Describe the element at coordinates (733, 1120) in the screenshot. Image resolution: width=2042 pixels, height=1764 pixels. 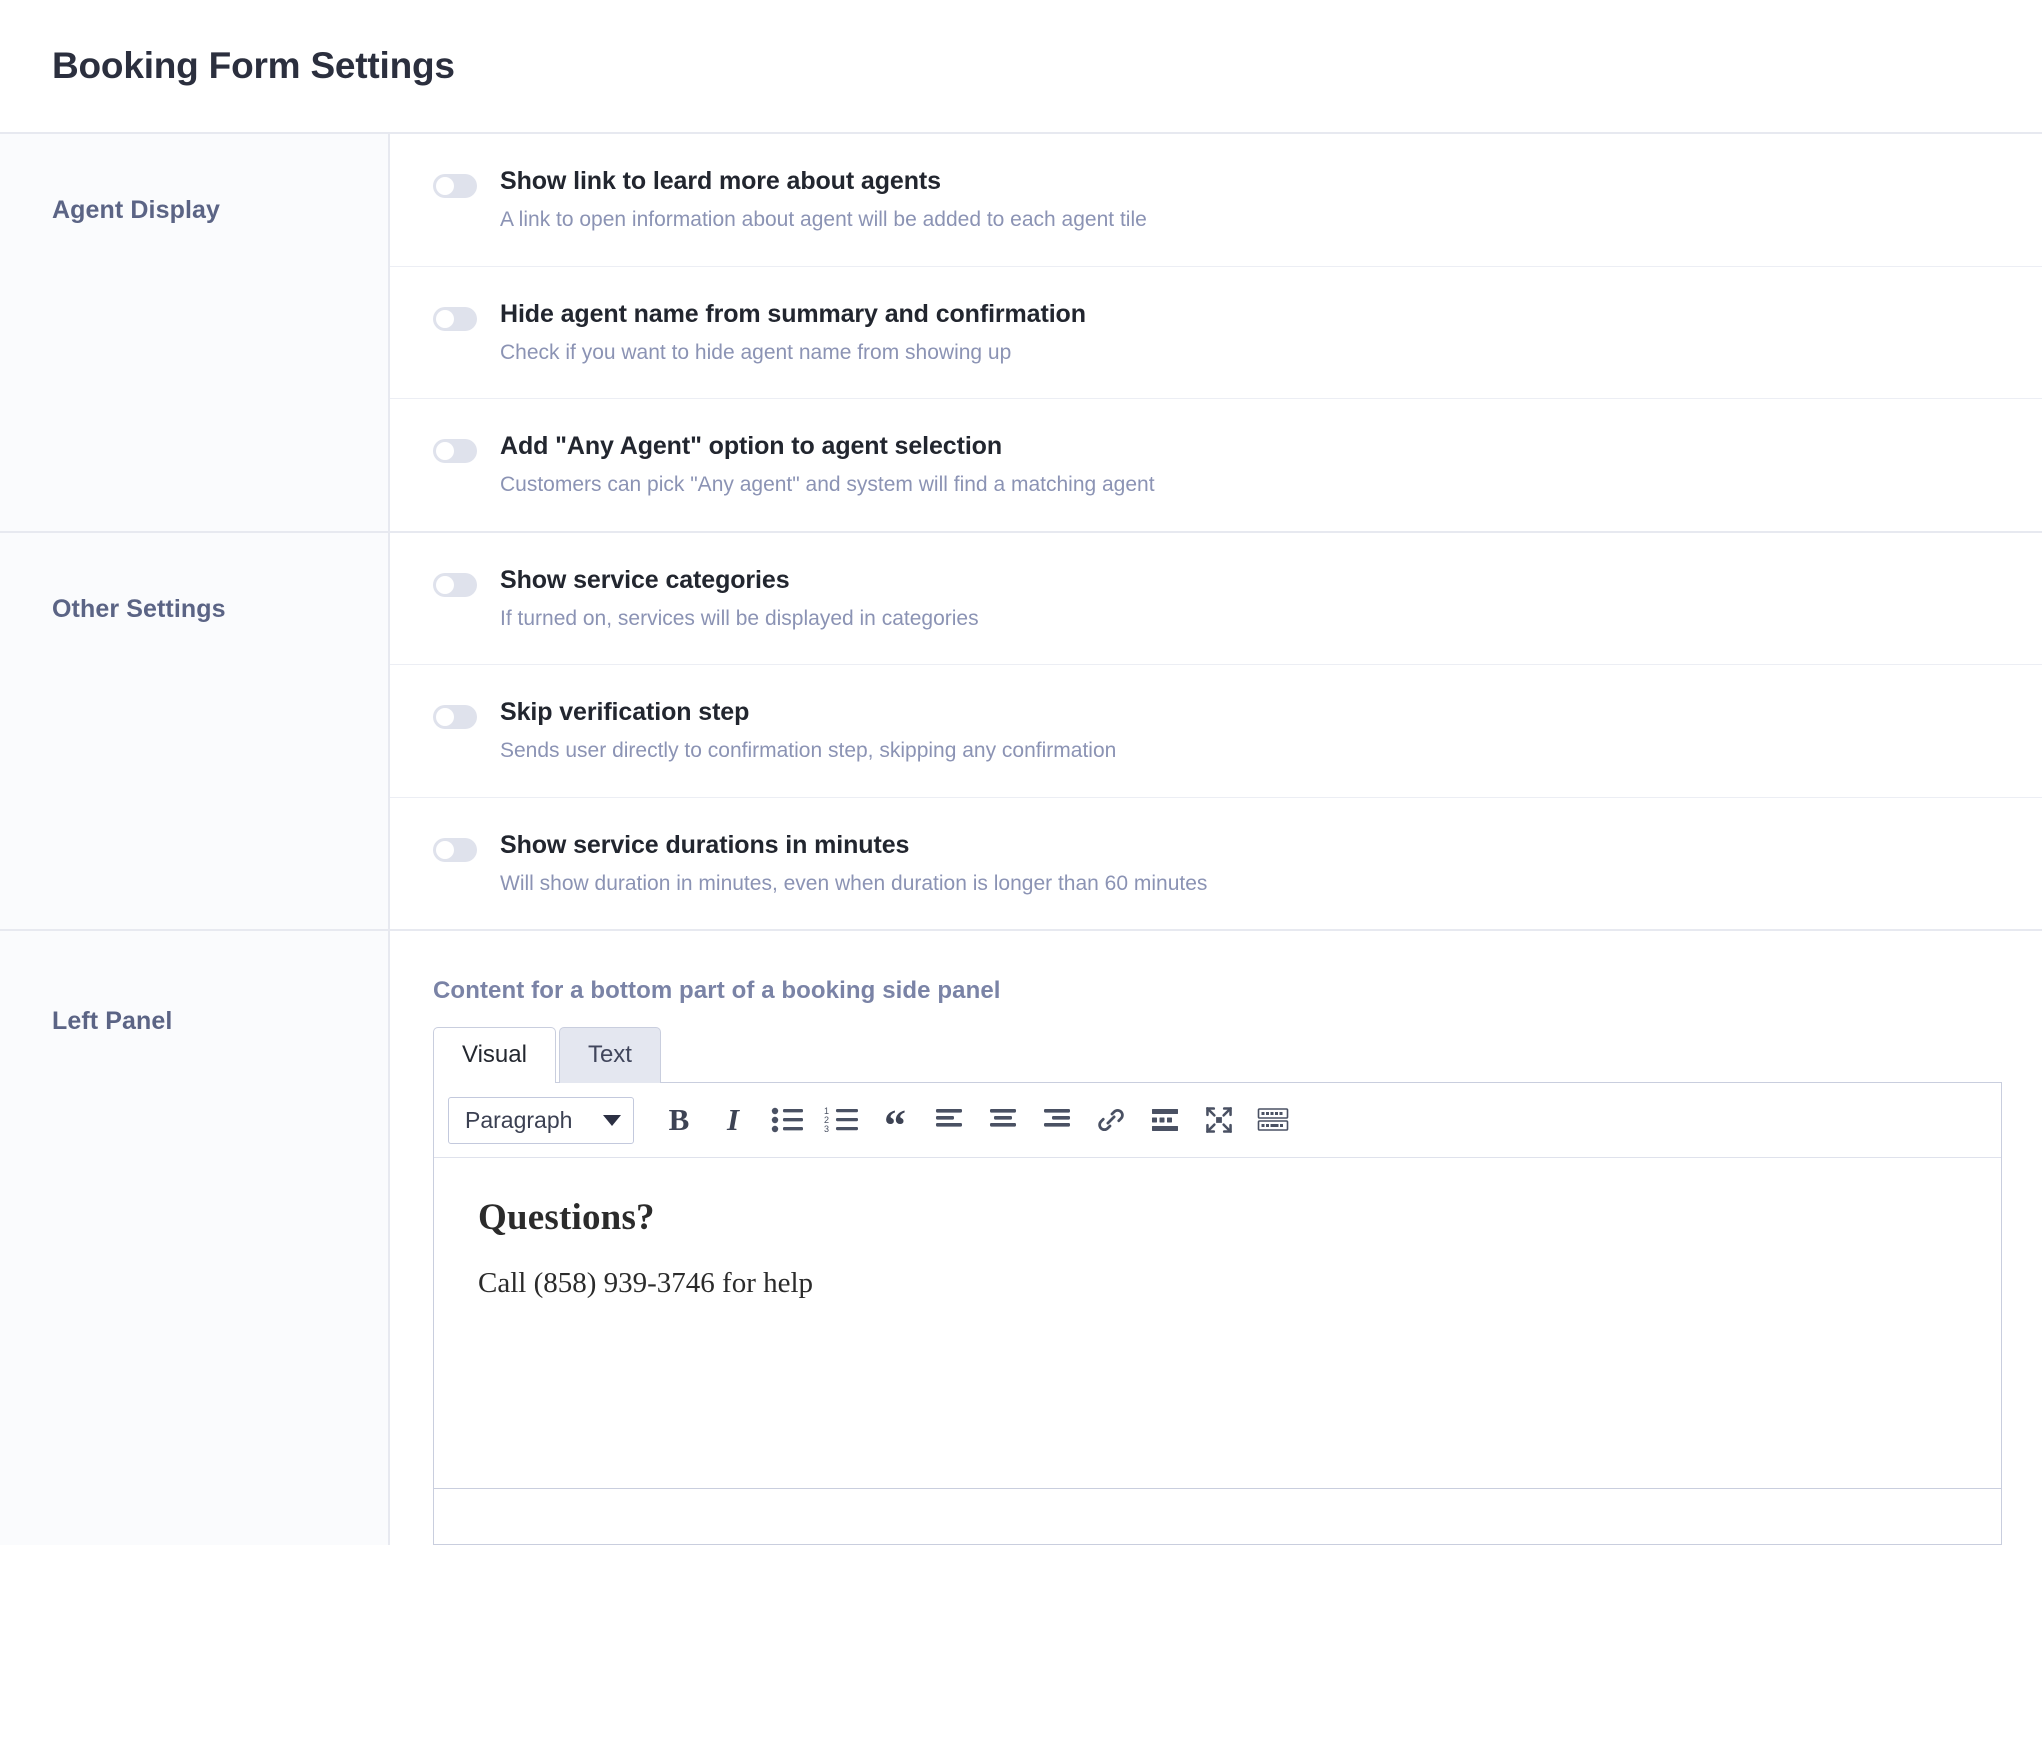
I see `italic-icon: I` at that location.